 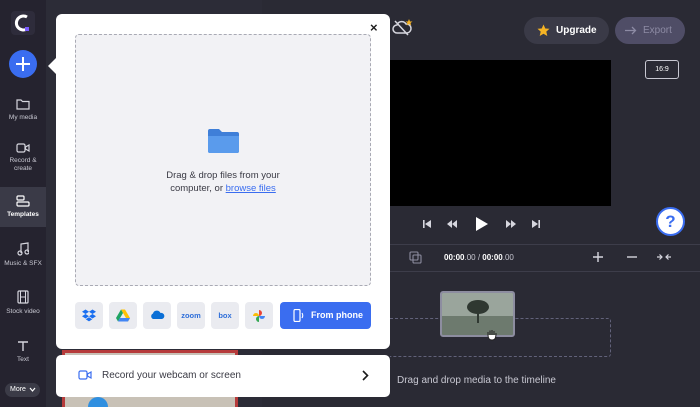 I want to click on record-label: Record your webcam or screen, so click(x=171, y=375).